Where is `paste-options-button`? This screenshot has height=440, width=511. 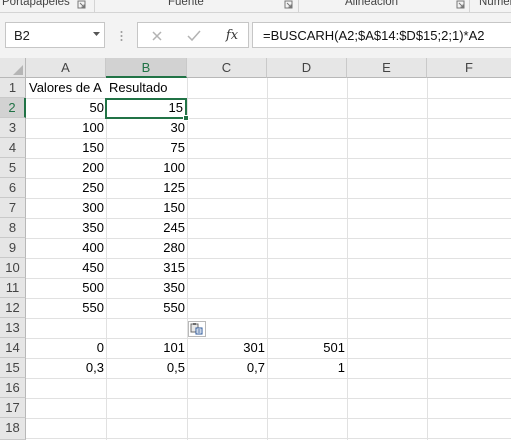 paste-options-button is located at coordinates (197, 329).